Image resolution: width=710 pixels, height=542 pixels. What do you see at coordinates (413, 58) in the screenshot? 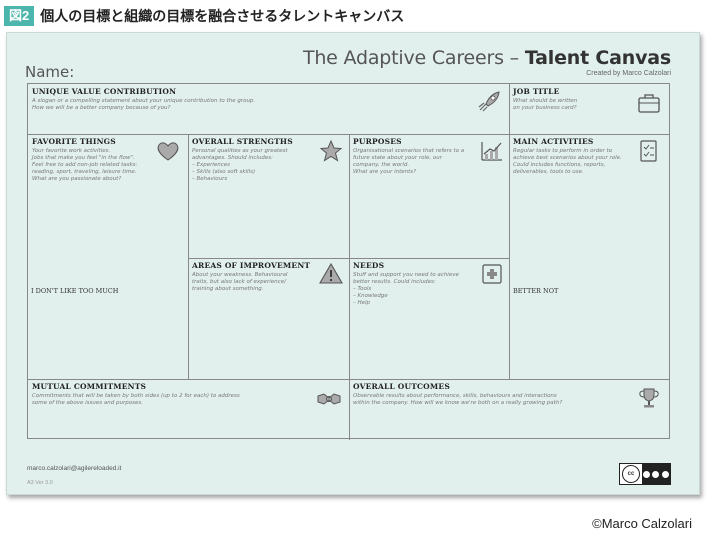
I see `brand-prefix: The Adaptive Careers –` at bounding box center [413, 58].